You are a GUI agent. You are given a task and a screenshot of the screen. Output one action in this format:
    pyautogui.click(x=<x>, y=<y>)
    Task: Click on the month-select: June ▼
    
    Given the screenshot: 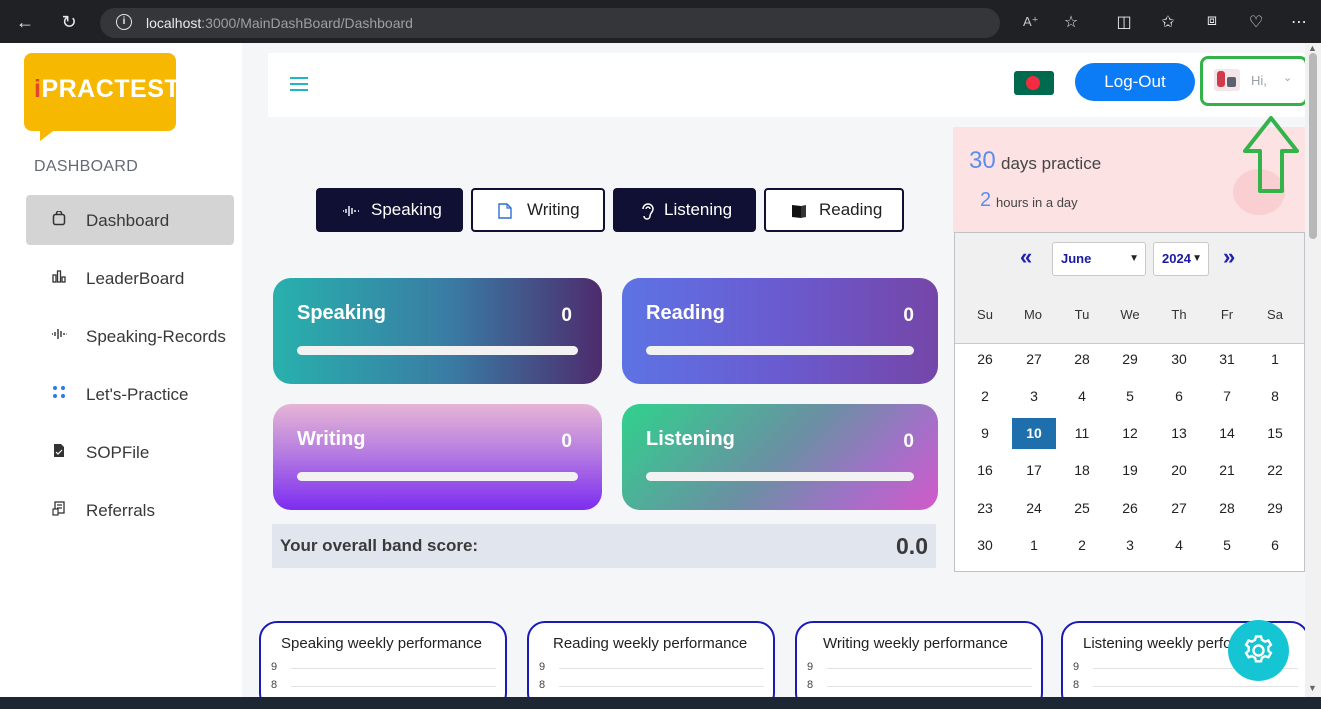 What is the action you would take?
    pyautogui.click(x=1099, y=259)
    